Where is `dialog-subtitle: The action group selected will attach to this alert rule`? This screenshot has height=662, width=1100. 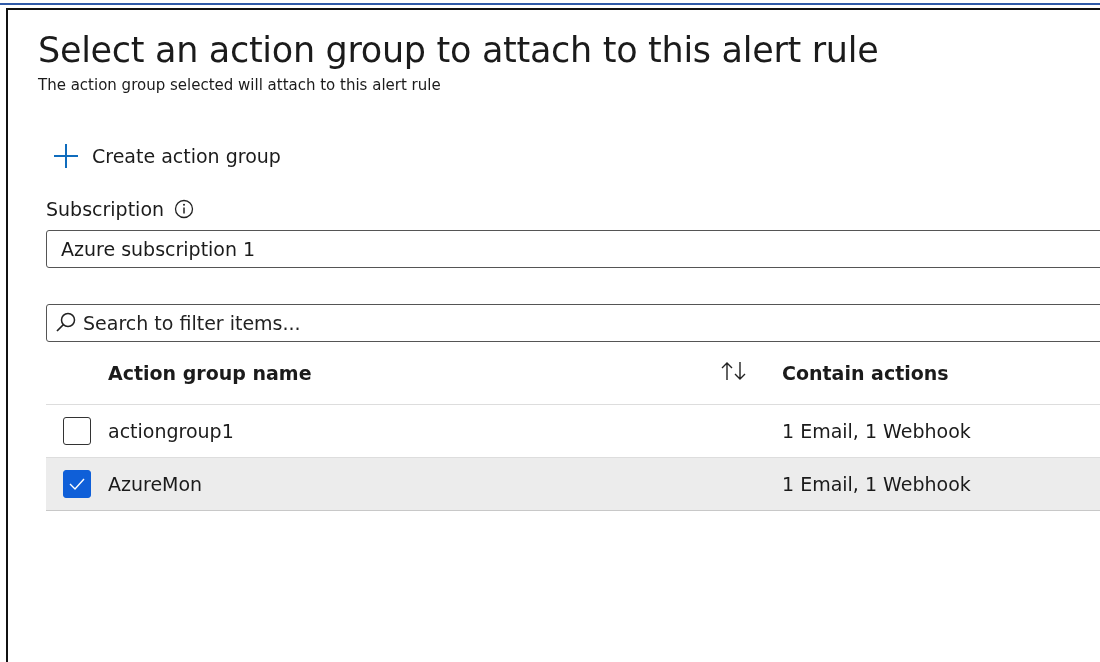 dialog-subtitle: The action group selected will attach to this alert rule is located at coordinates (240, 85).